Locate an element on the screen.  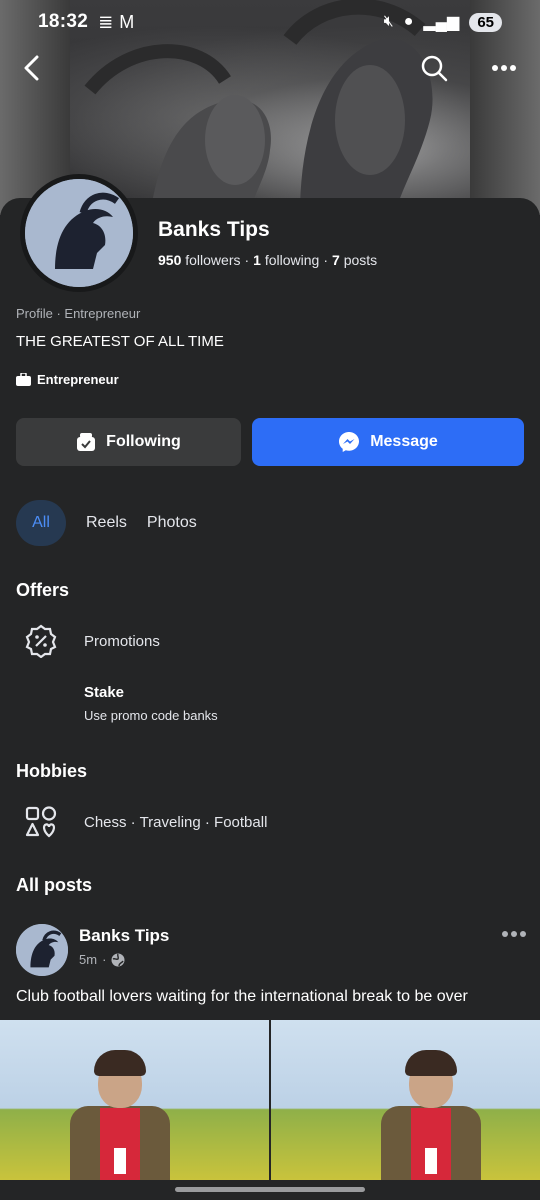
search-icon is located at coordinates (434, 68).